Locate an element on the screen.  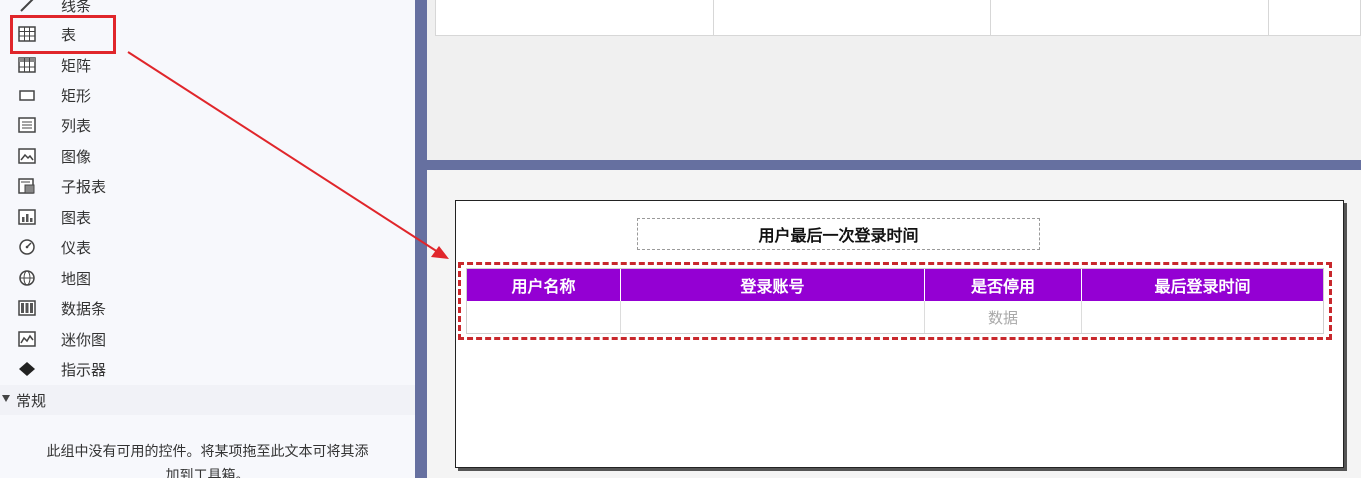
toolbox-item-gauge: 仪表 is located at coordinates (207, 247).